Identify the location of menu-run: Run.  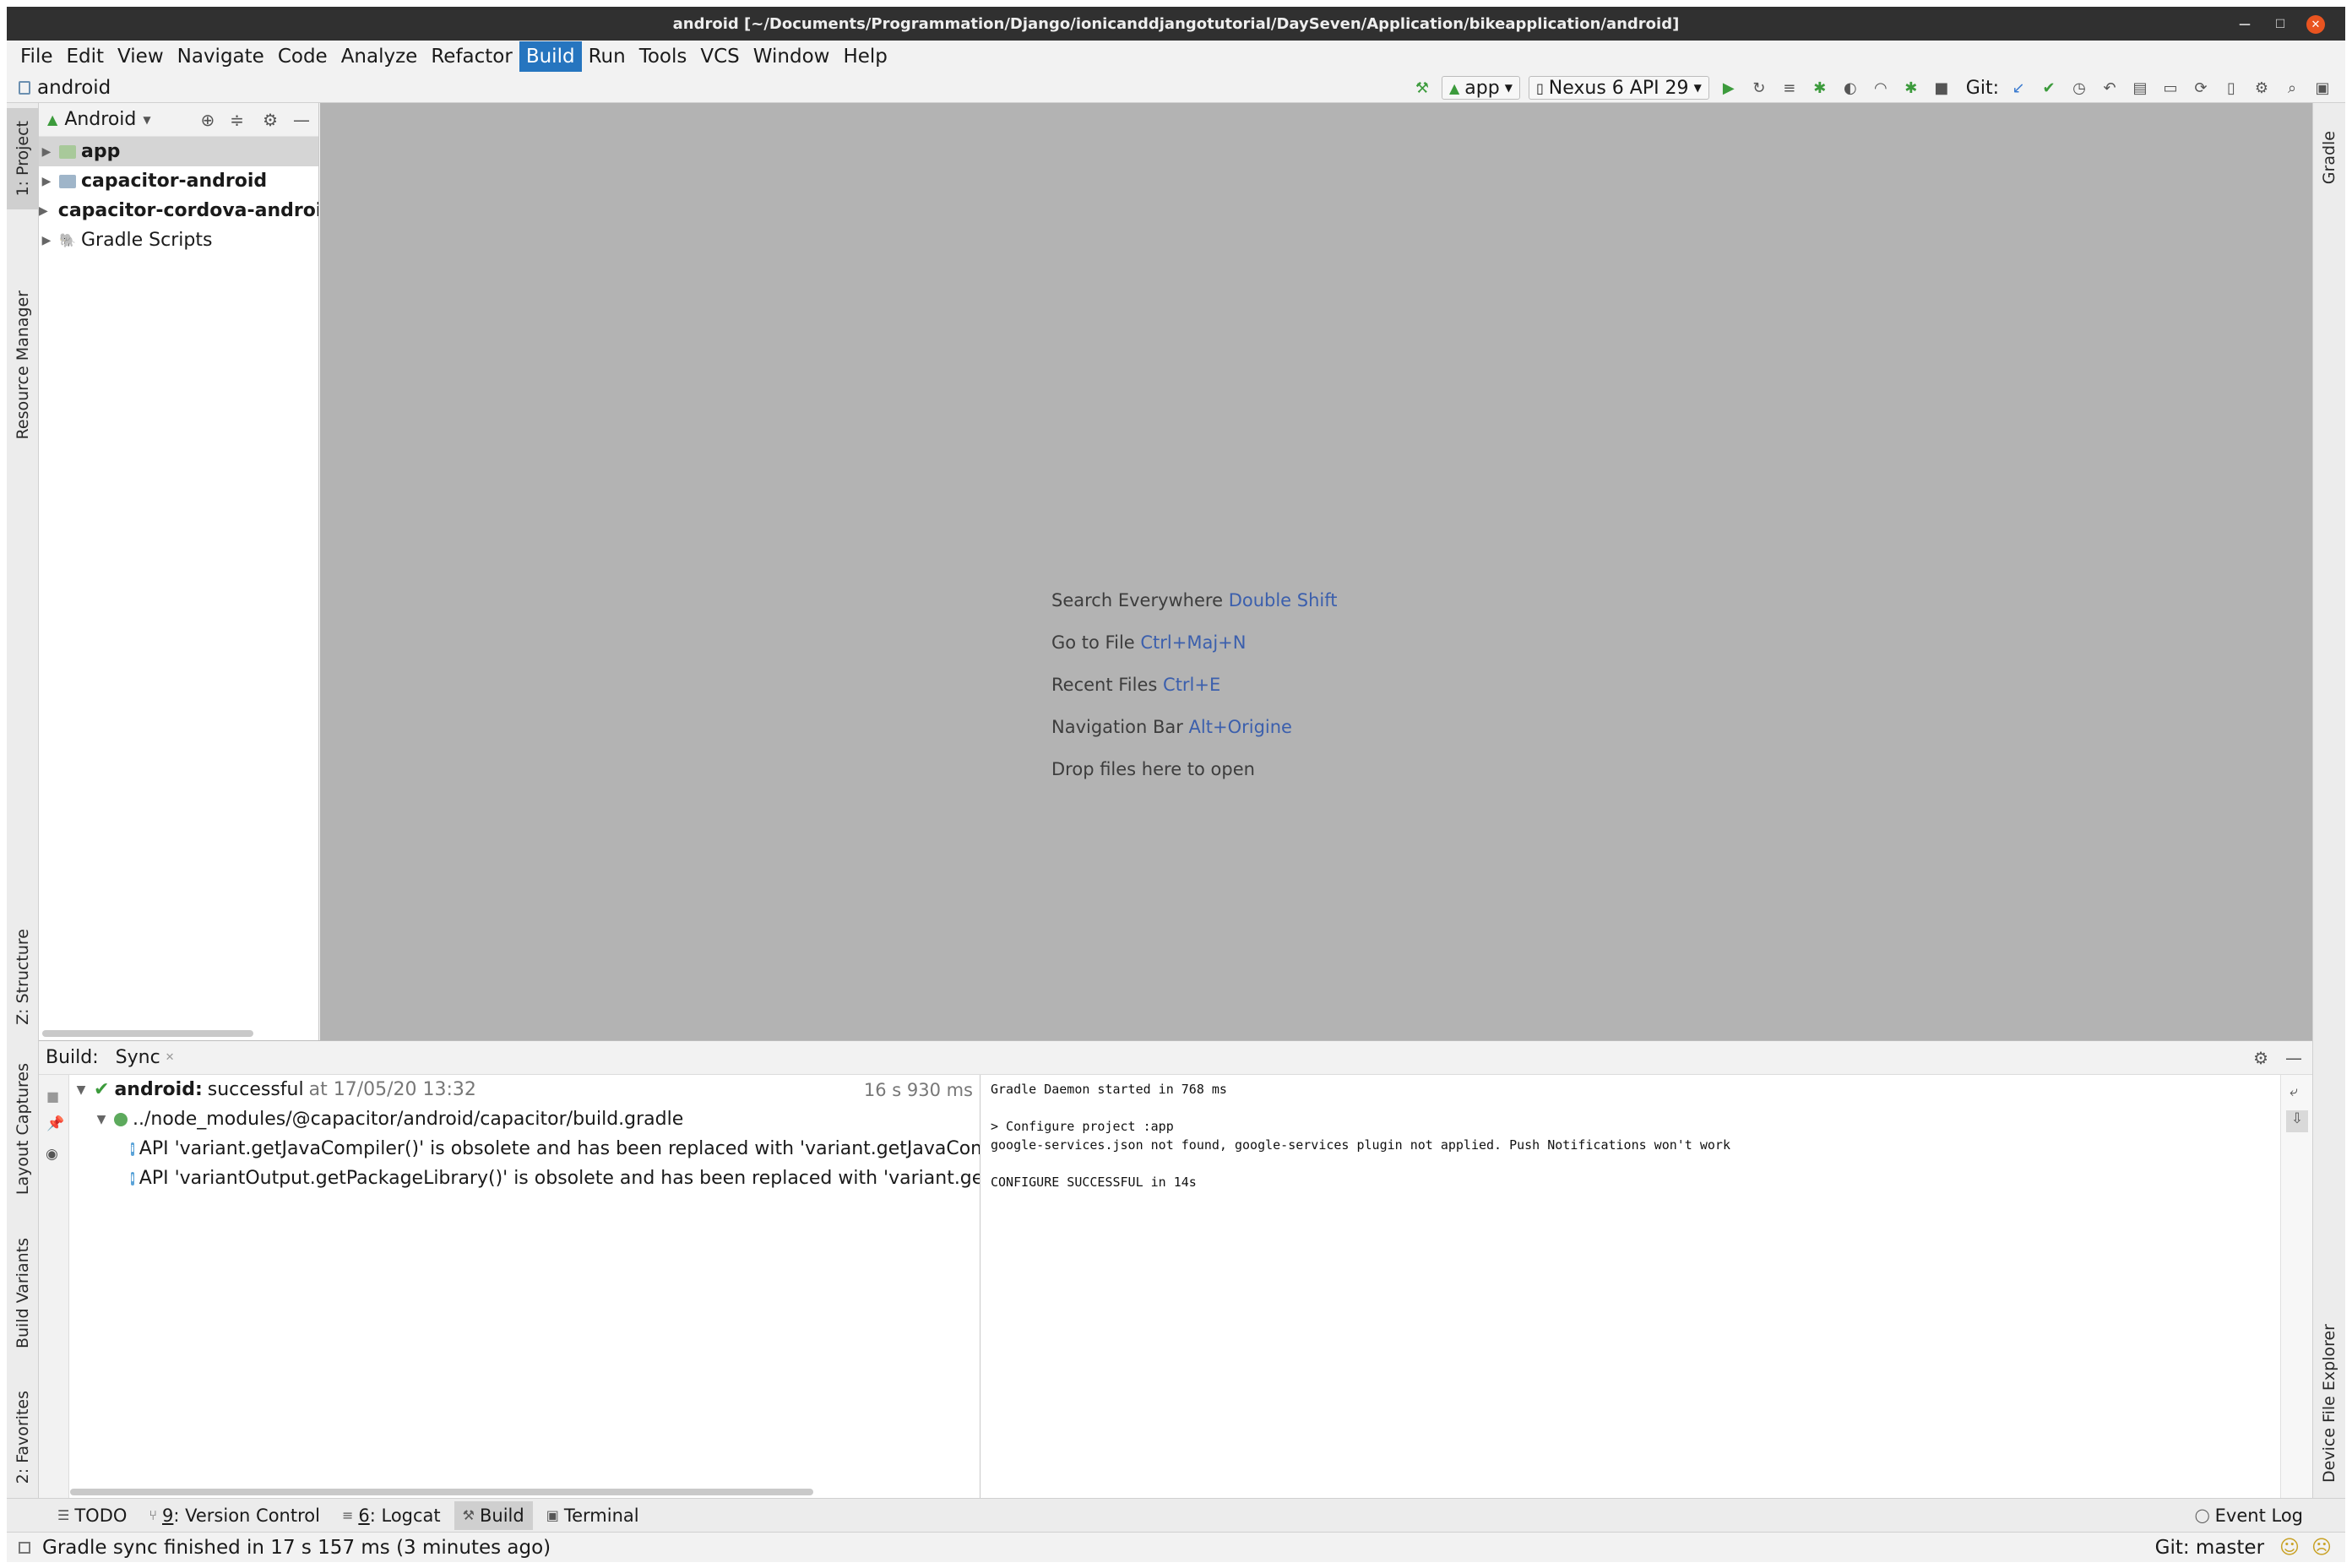
(608, 57).